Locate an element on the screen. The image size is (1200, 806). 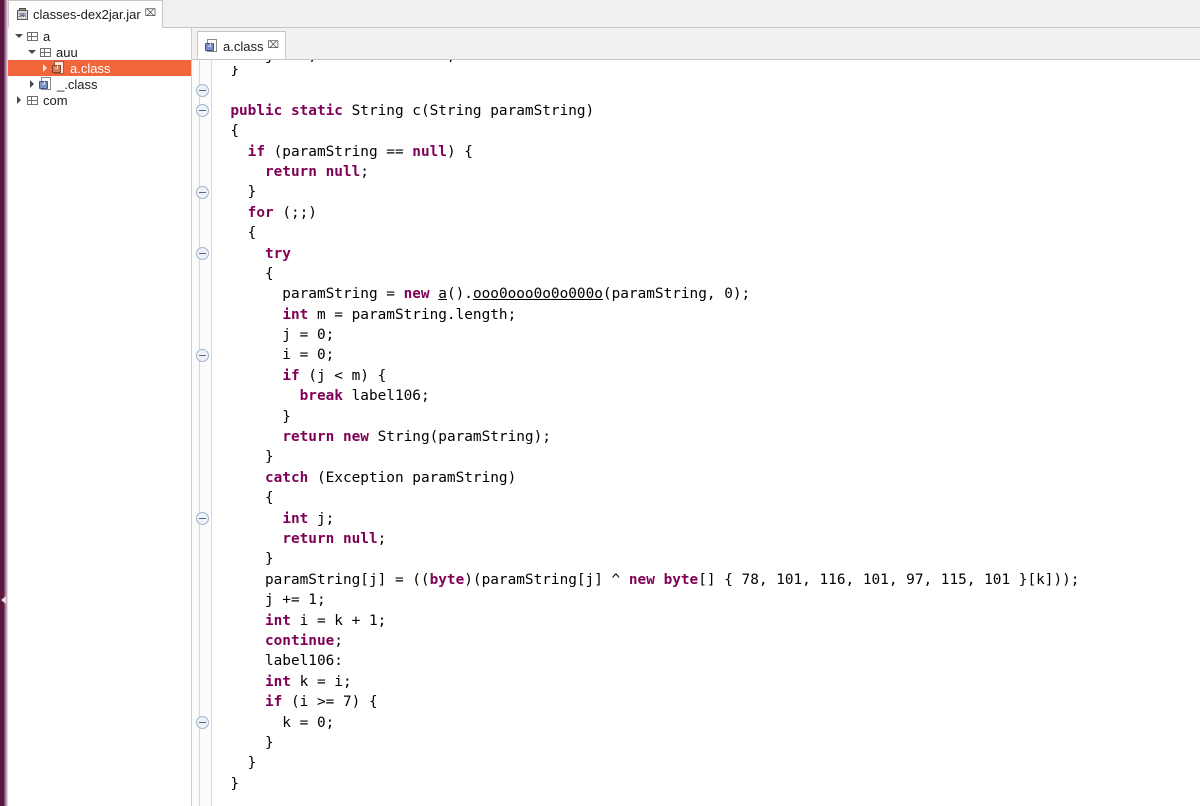
package-tree: aauua.class_.classcom is located at coordinates (99, 68).